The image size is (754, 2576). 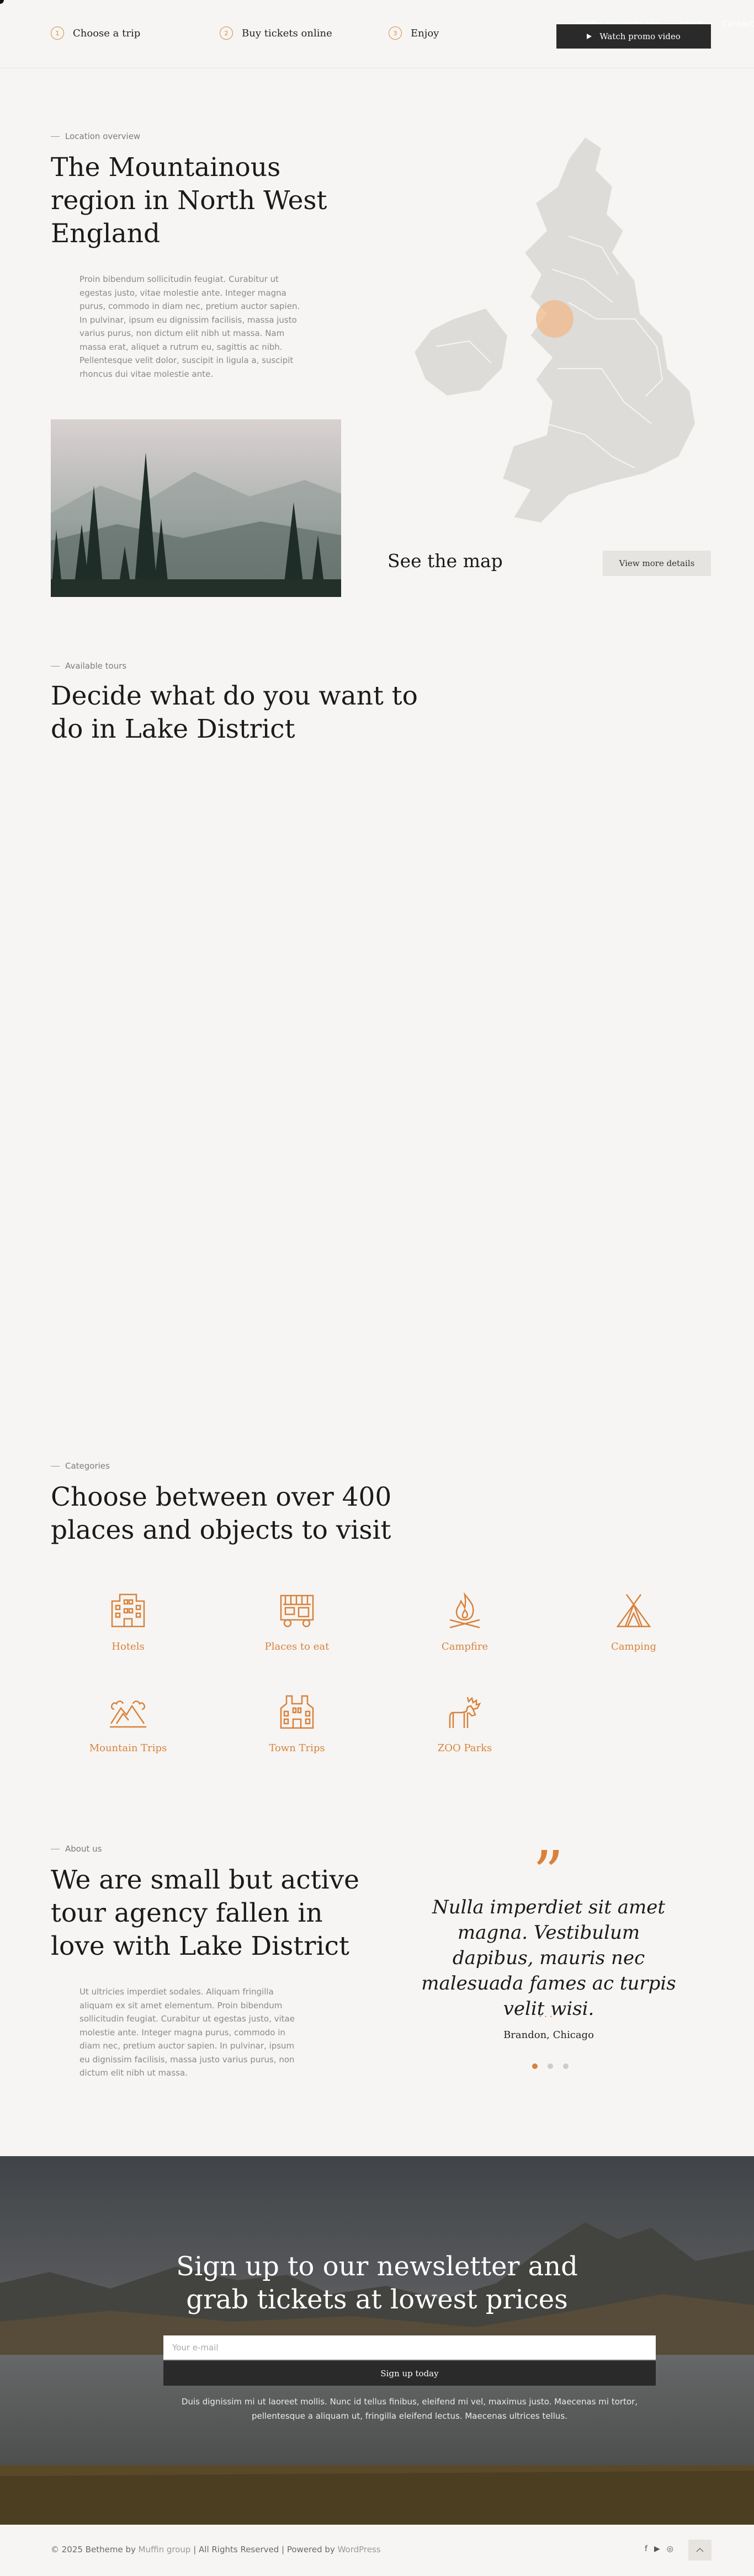 I want to click on category-hotels: Hotels, so click(x=128, y=1621).